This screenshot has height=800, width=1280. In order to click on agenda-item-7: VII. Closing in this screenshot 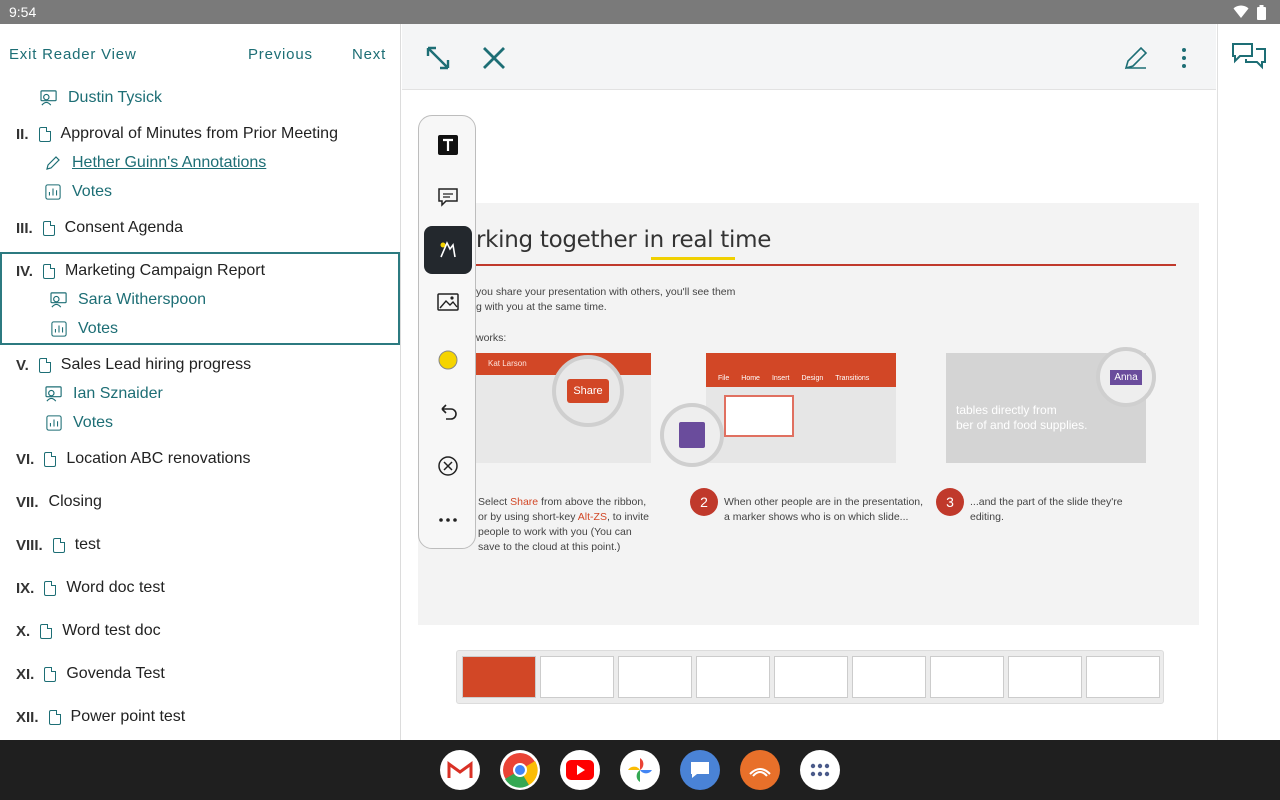, I will do `click(59, 502)`.